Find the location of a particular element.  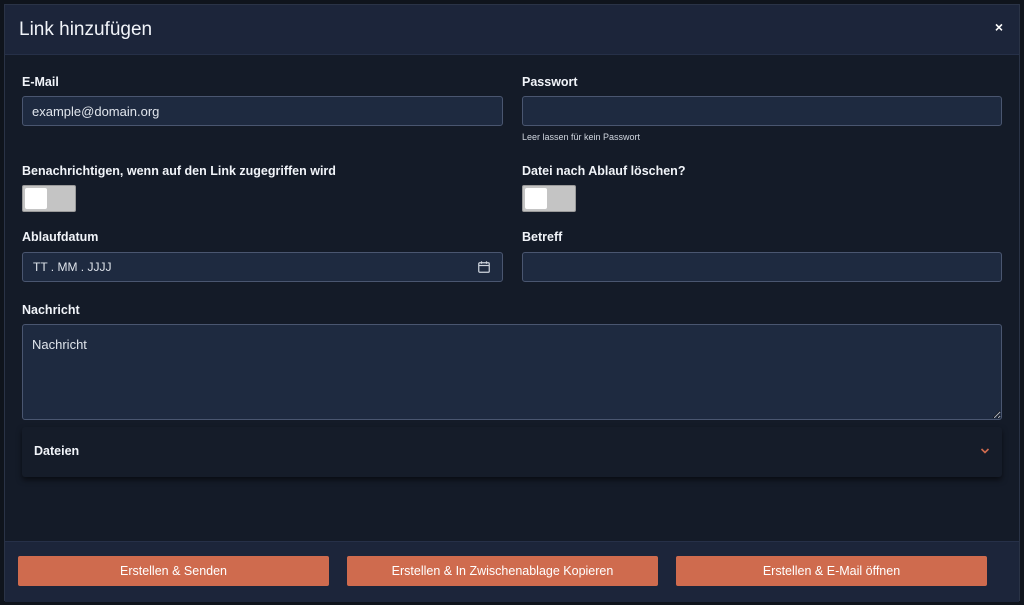

expiry-date-label: Ablaufdatum is located at coordinates (60, 237).